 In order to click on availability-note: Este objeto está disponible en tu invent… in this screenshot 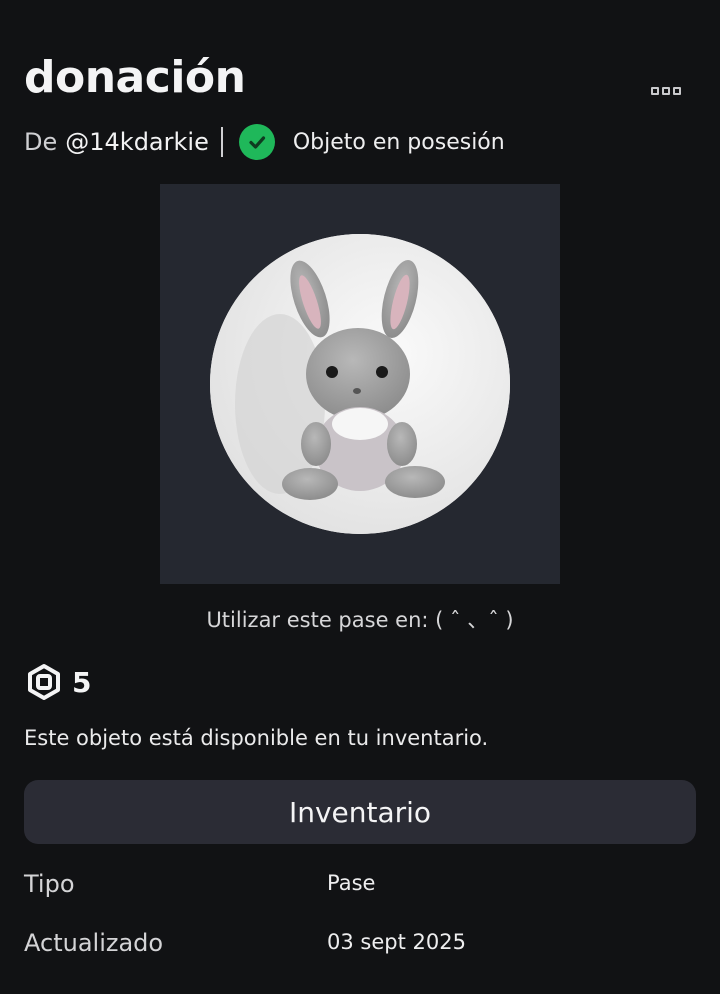, I will do `click(256, 738)`.